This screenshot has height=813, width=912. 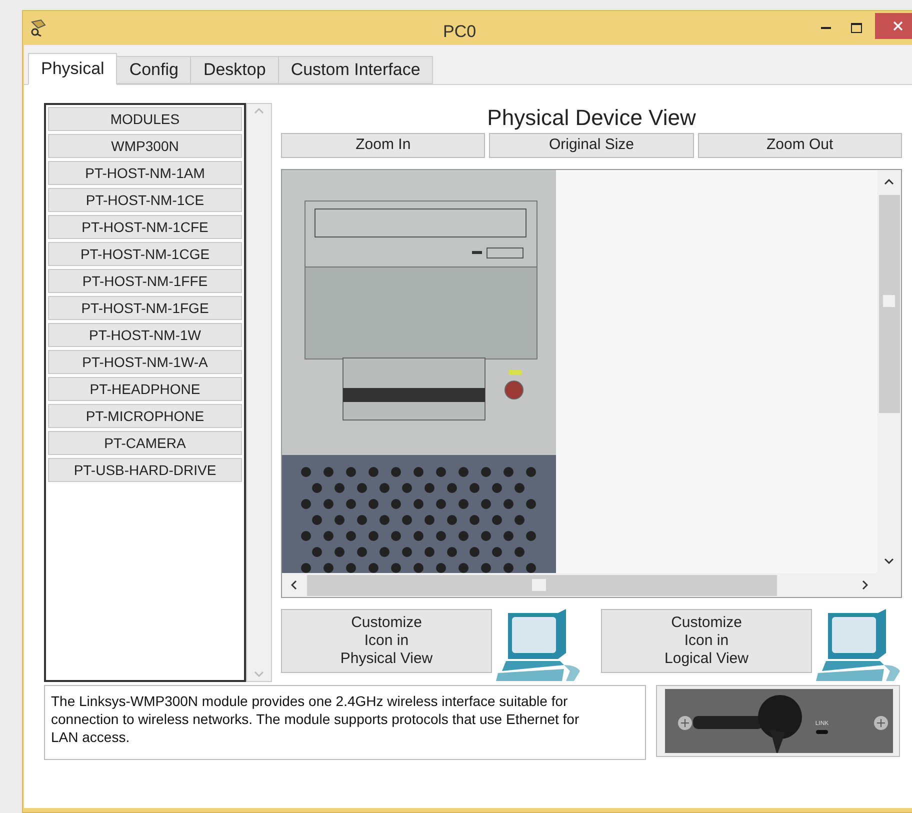 What do you see at coordinates (706, 641) in the screenshot?
I see `customize-button: Customize Icon in Logical View` at bounding box center [706, 641].